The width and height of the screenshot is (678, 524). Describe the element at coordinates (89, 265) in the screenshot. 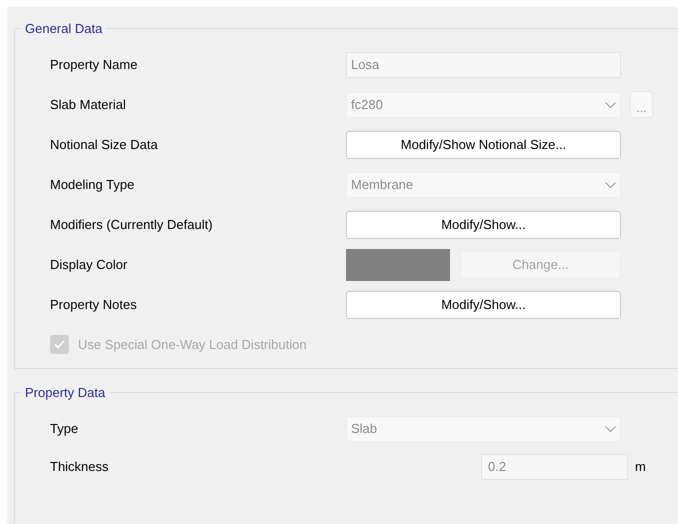

I see `field-label: Display Color` at that location.